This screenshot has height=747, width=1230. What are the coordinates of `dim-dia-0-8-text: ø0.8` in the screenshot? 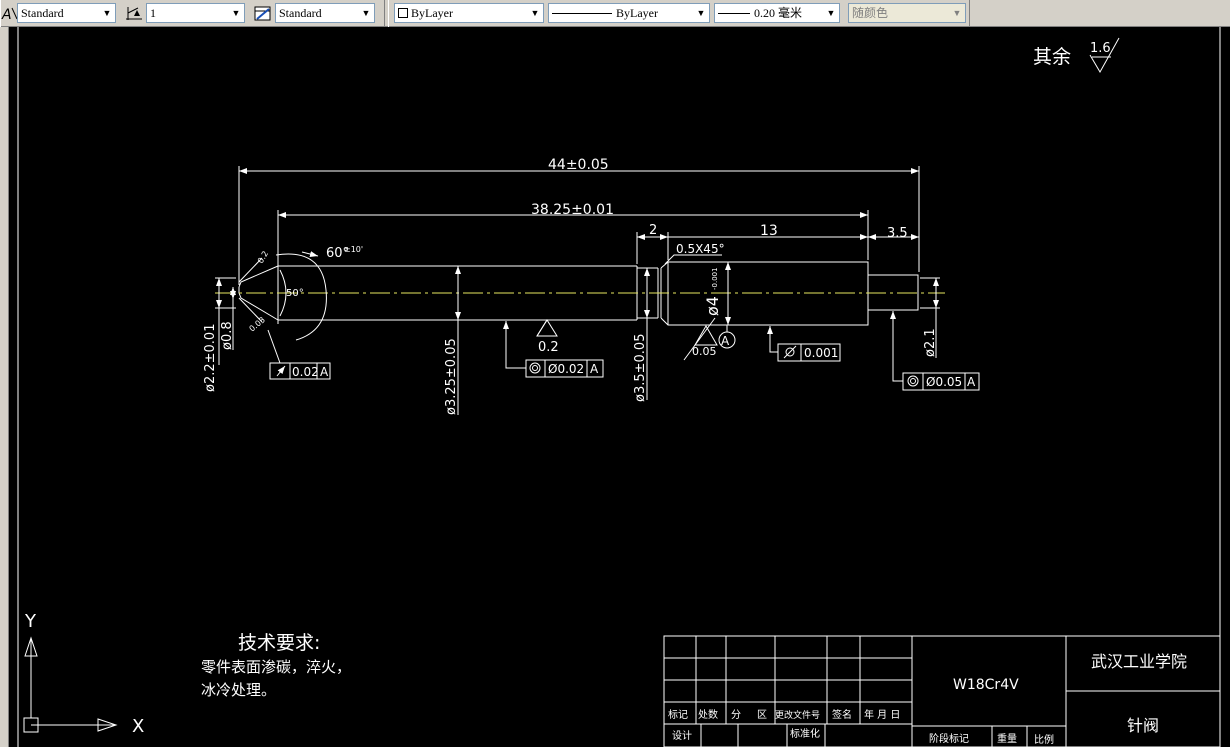 It's located at (227, 335).